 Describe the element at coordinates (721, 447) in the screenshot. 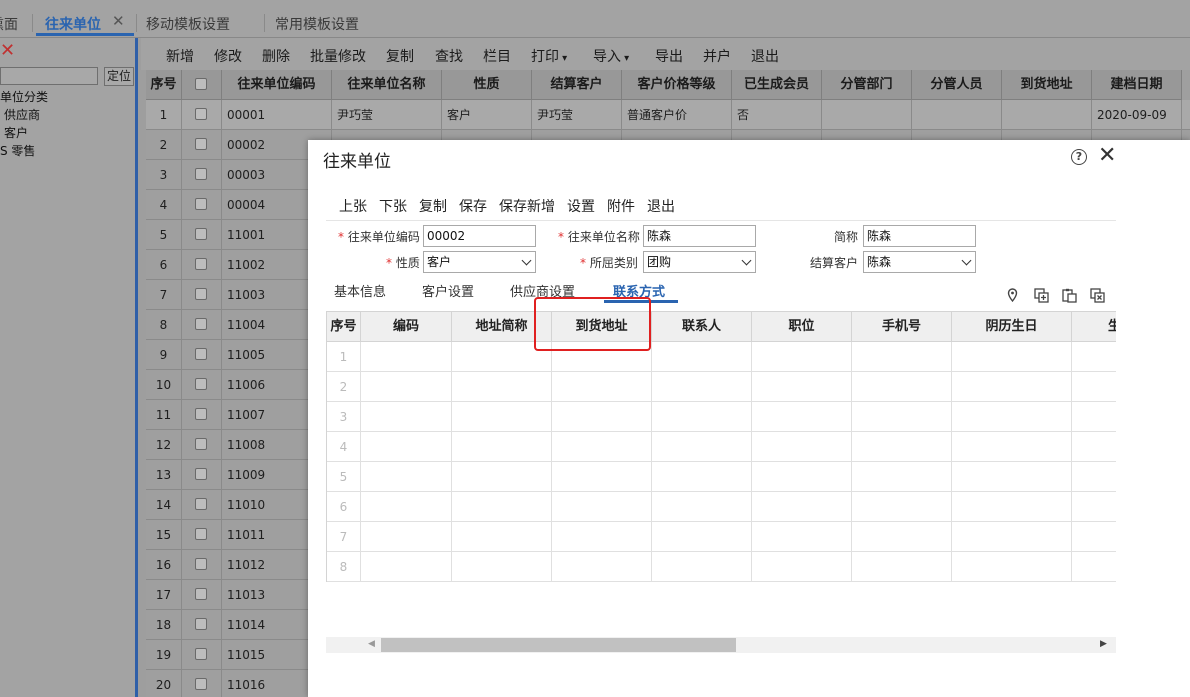

I see `table-row: 4` at that location.